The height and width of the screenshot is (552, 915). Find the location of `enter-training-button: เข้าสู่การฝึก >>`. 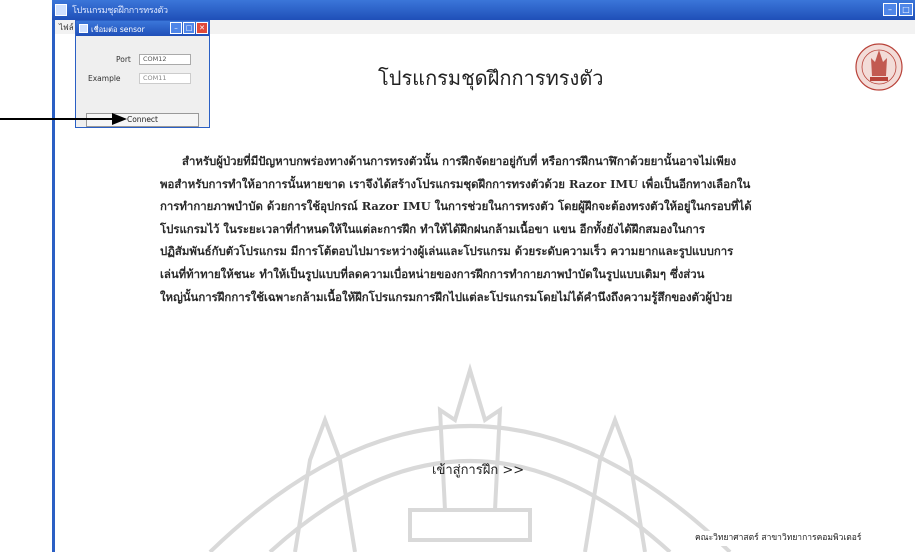

enter-training-button: เข้าสู่การฝึก >> is located at coordinates (478, 469).